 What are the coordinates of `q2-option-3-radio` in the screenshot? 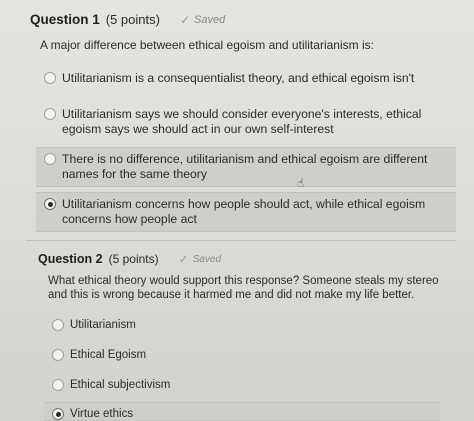 It's located at (58, 385).